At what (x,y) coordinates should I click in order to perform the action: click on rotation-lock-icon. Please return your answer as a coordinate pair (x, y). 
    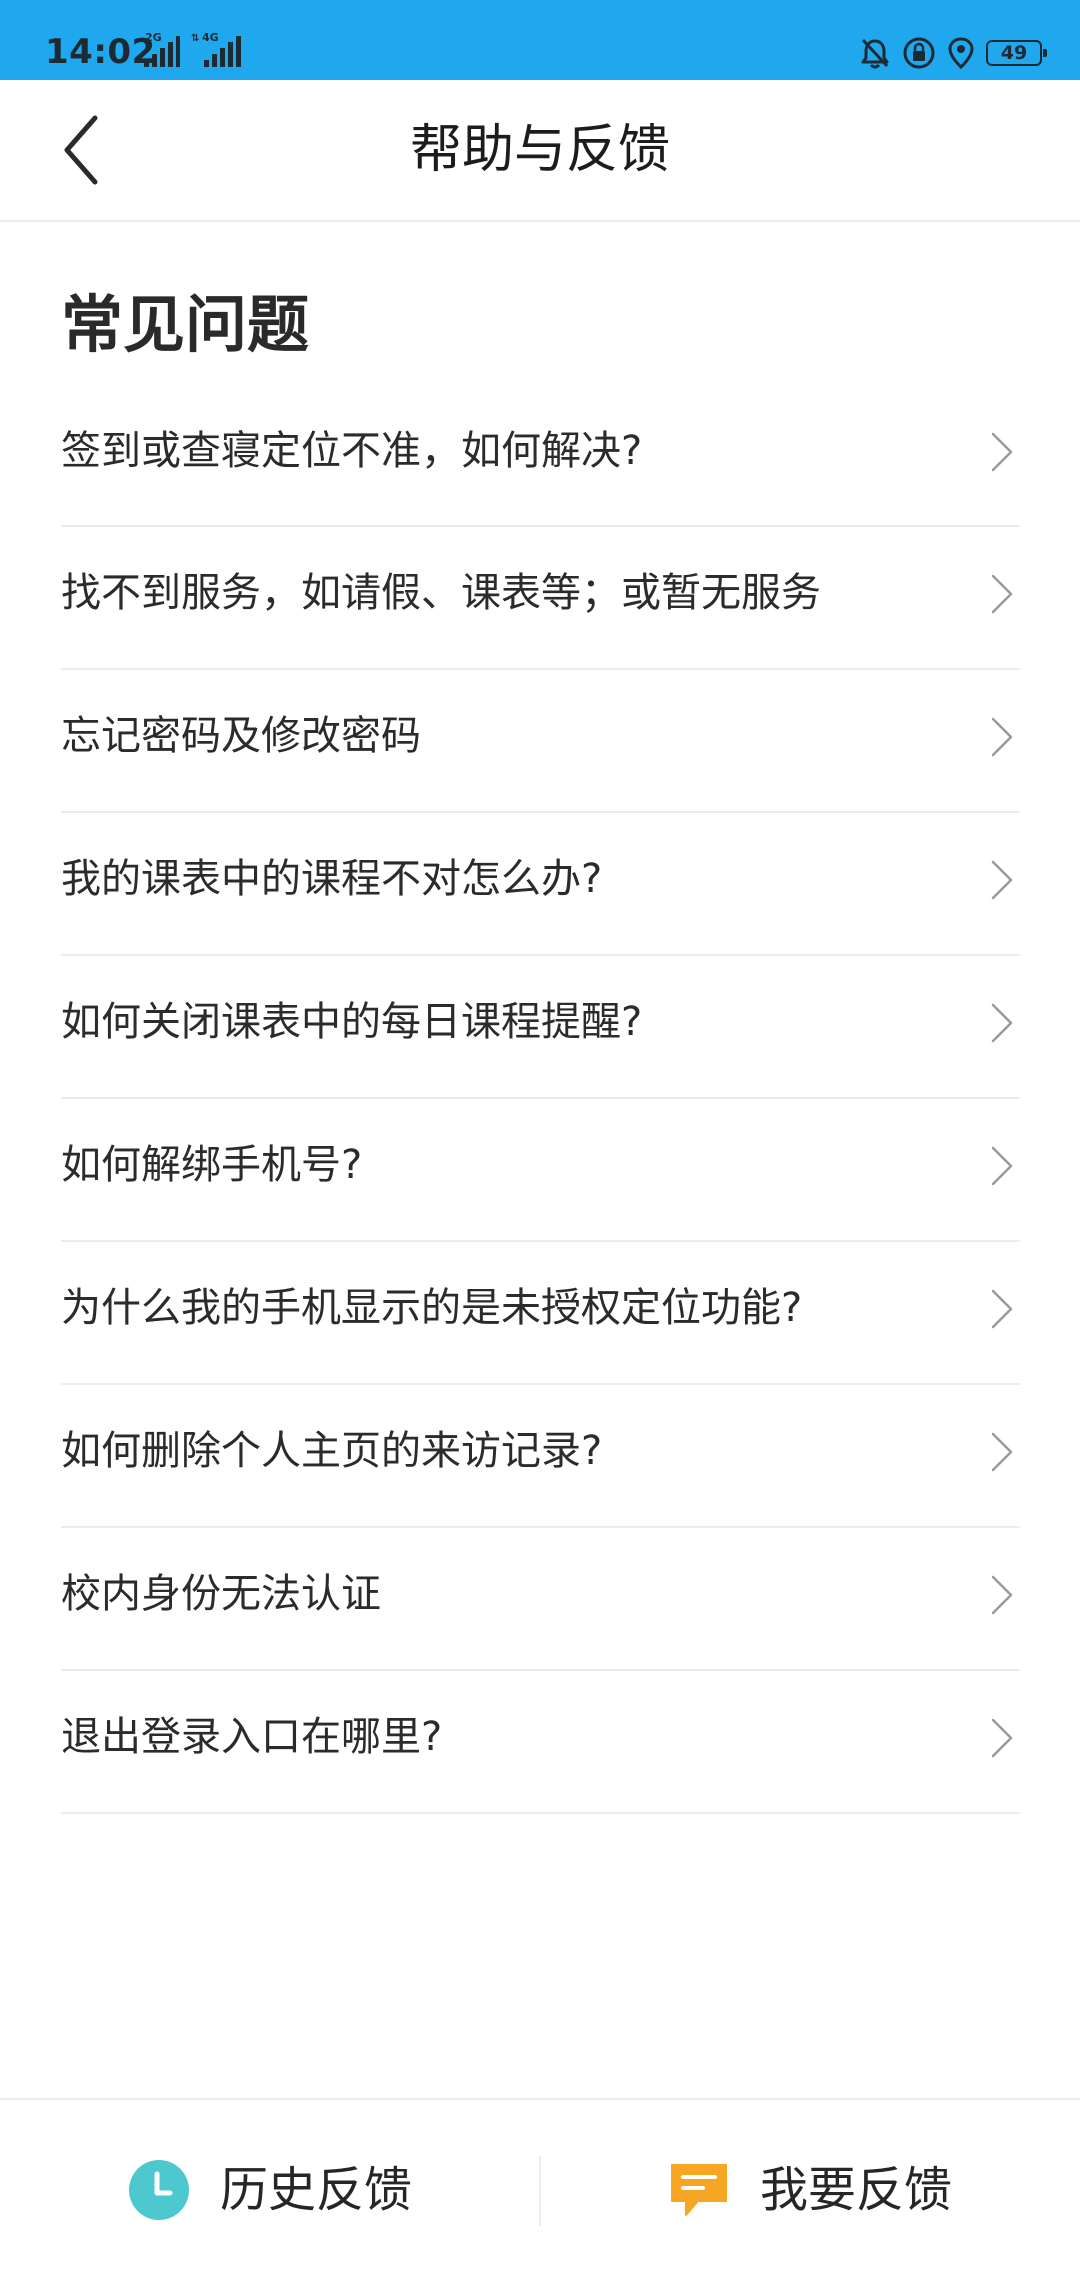
    Looking at the image, I should click on (919, 53).